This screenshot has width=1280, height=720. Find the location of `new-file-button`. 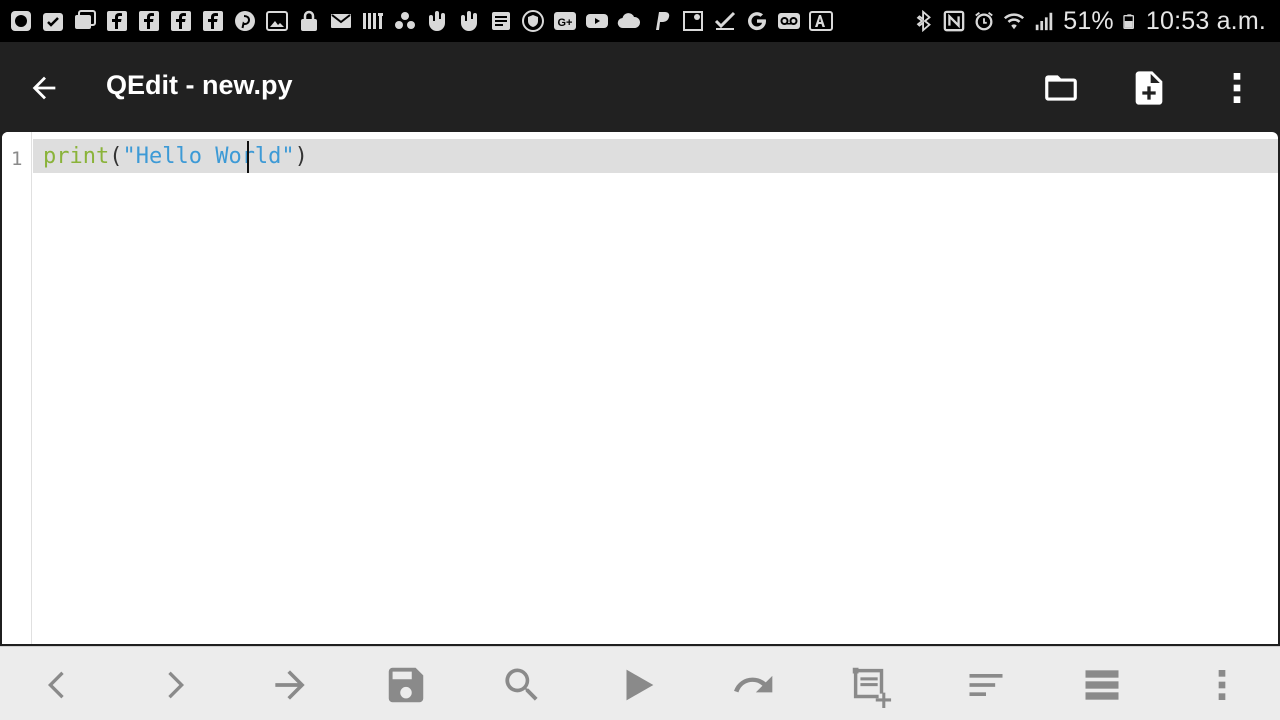

new-file-button is located at coordinates (1149, 88).